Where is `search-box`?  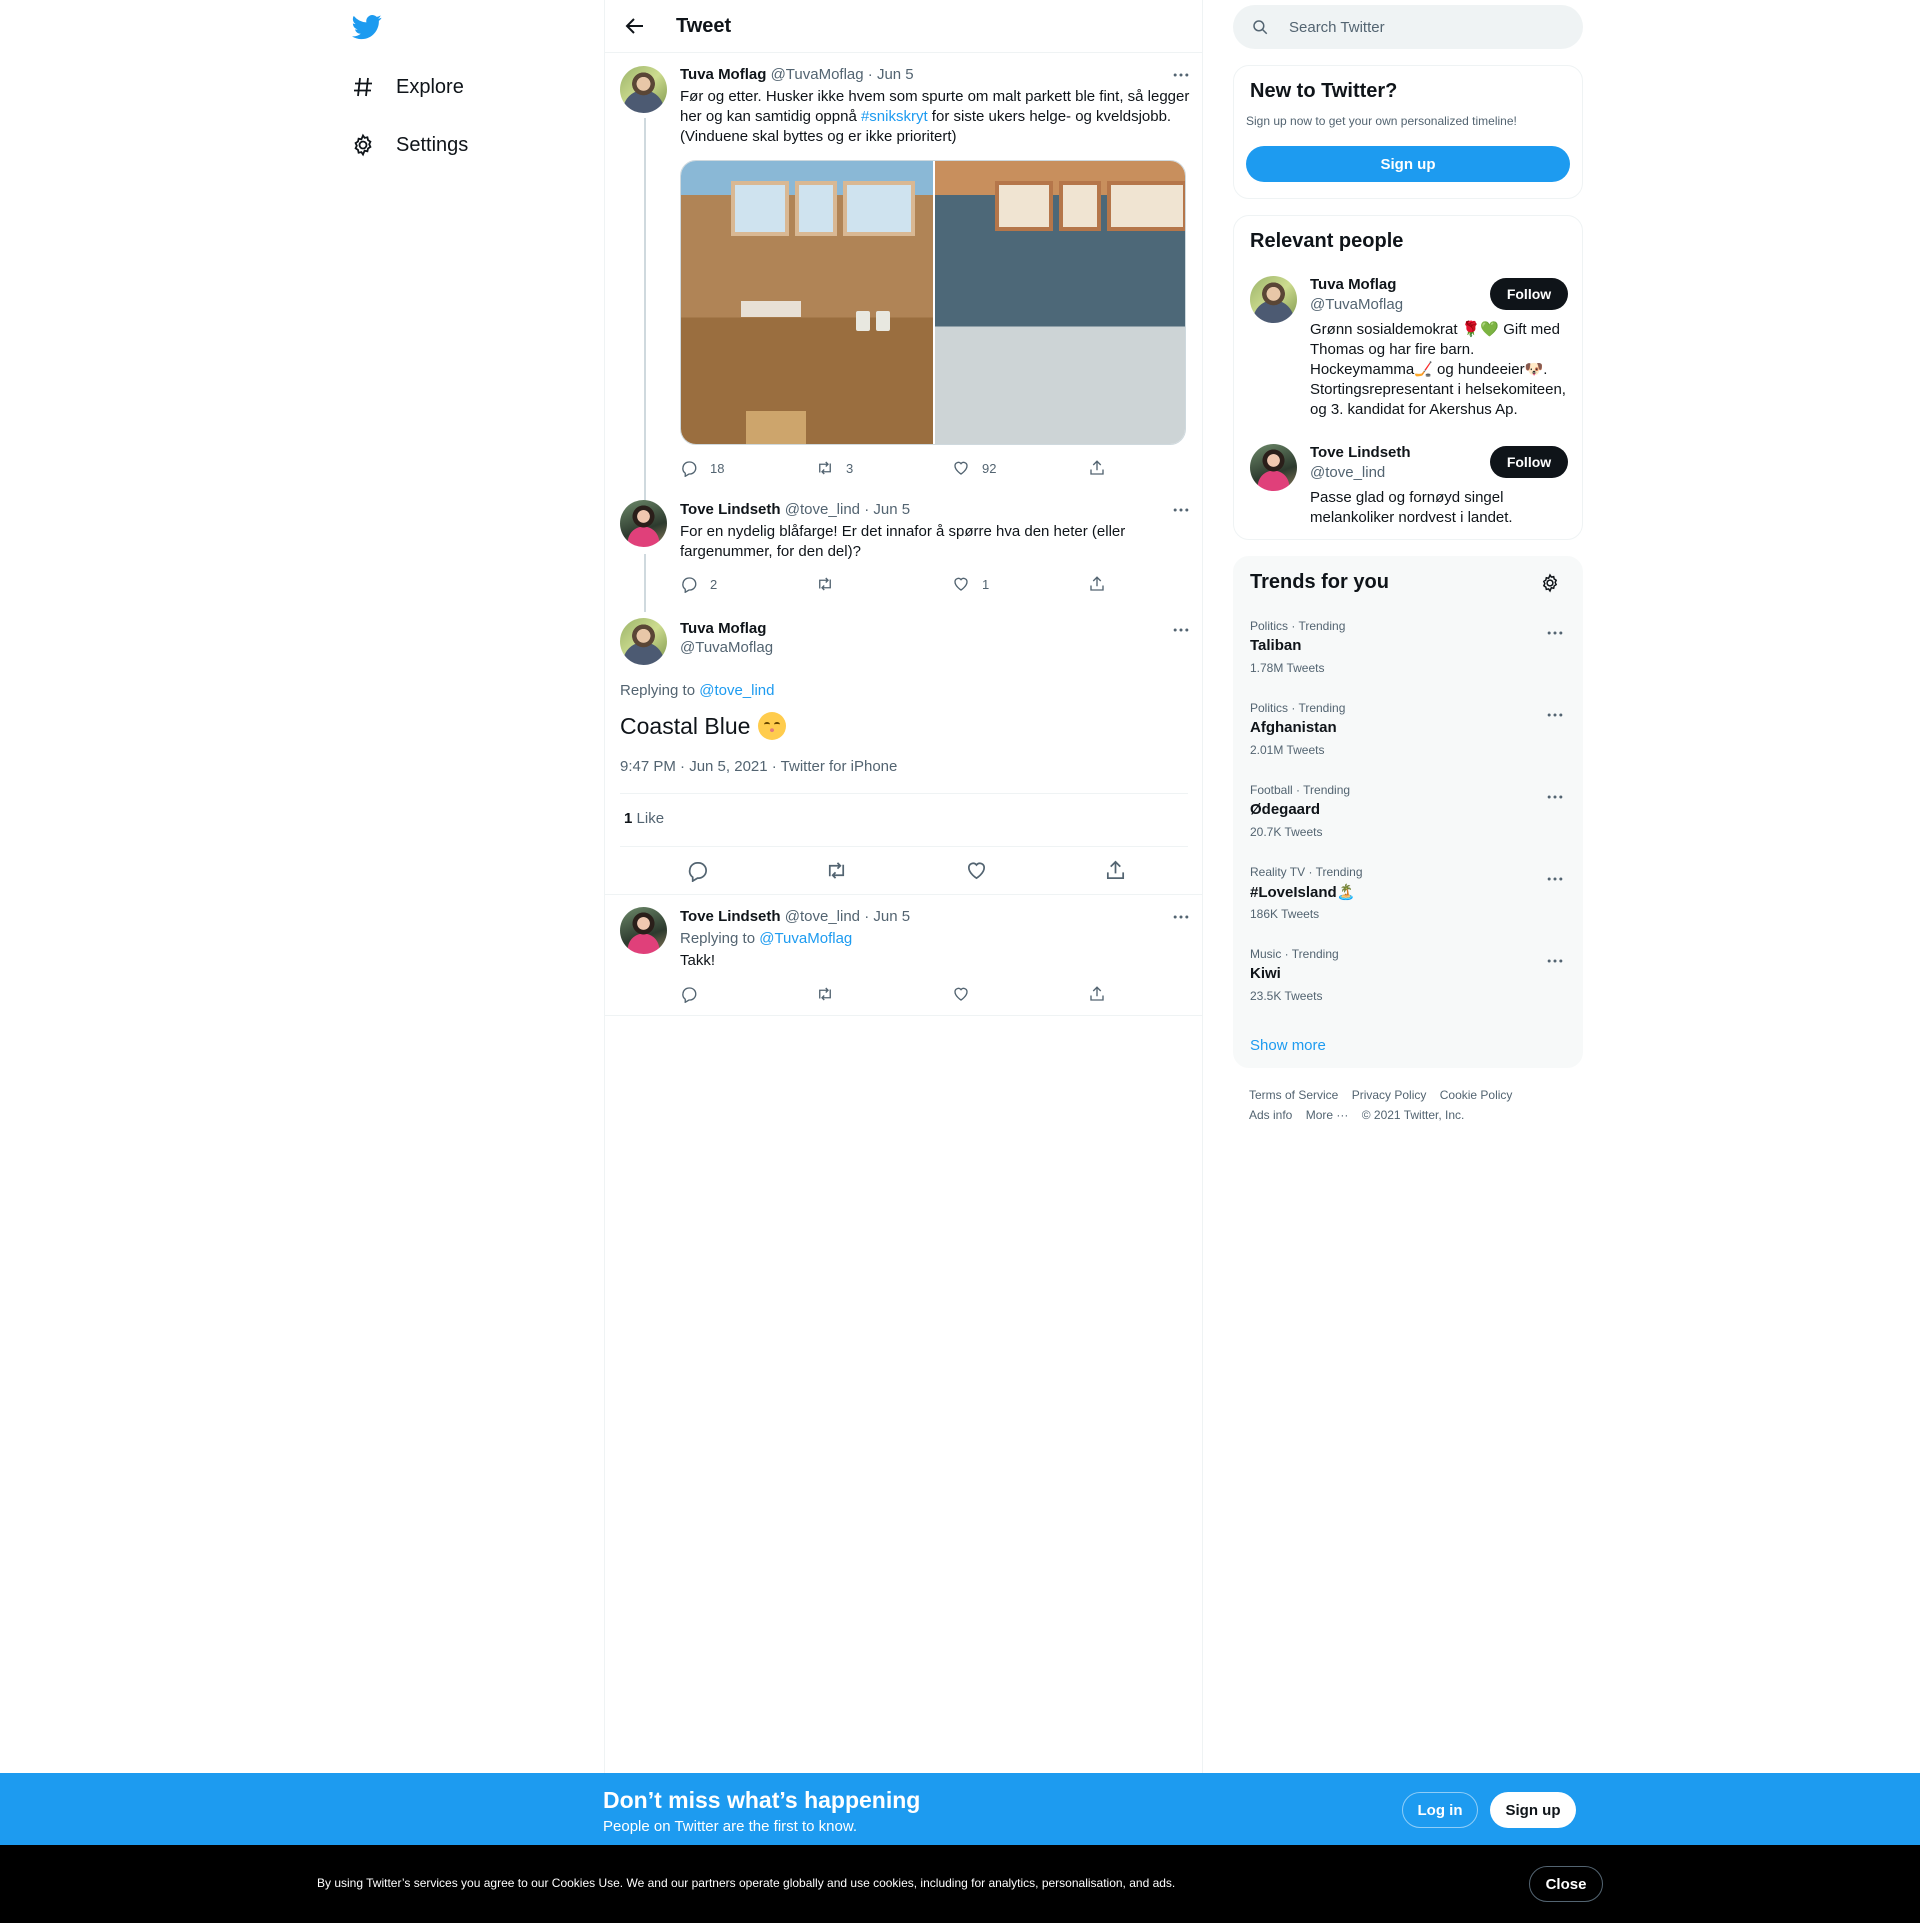 search-box is located at coordinates (1408, 27).